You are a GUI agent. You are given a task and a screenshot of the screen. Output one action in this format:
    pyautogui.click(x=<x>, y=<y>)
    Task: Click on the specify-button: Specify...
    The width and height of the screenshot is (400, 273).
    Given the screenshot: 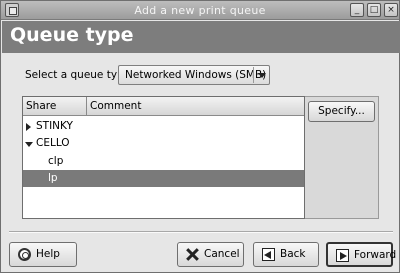 What is the action you would take?
    pyautogui.click(x=341, y=111)
    